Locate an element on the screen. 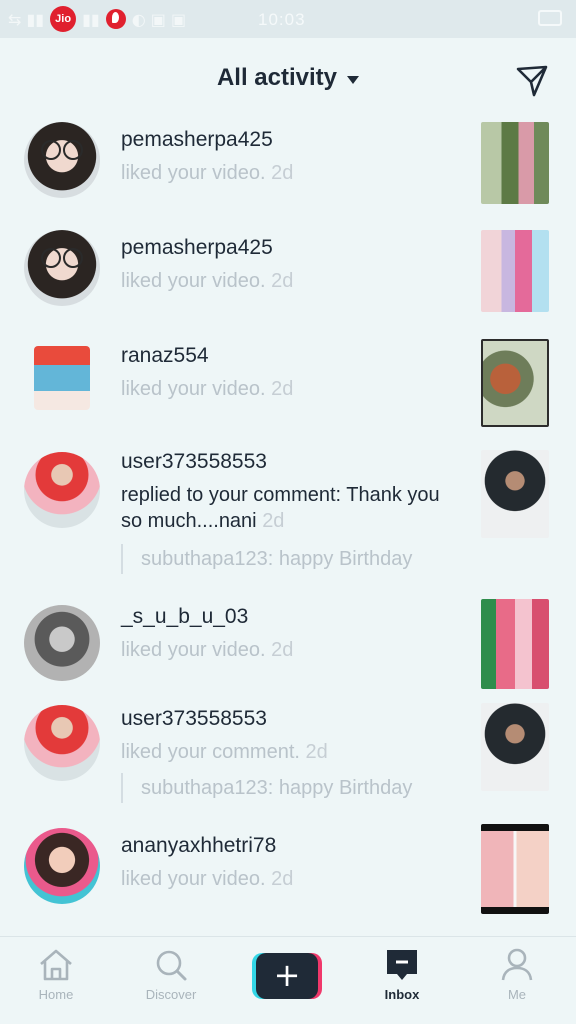 The height and width of the screenshot is (1024, 576). status-bar: ⇆ ▮▮ Jio ▮▮ ◐ ▣ ▣ 10:03 is located at coordinates (288, 19).